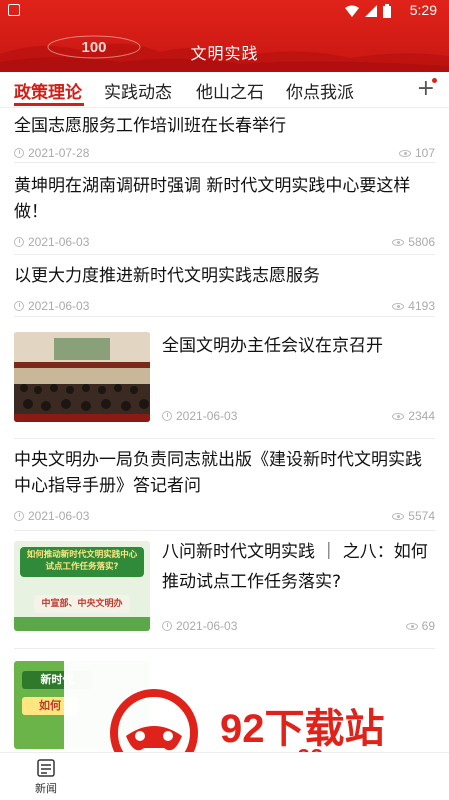  I want to click on article-title: 以更大力度推进新时代文明实践志愿服务, so click(167, 276).